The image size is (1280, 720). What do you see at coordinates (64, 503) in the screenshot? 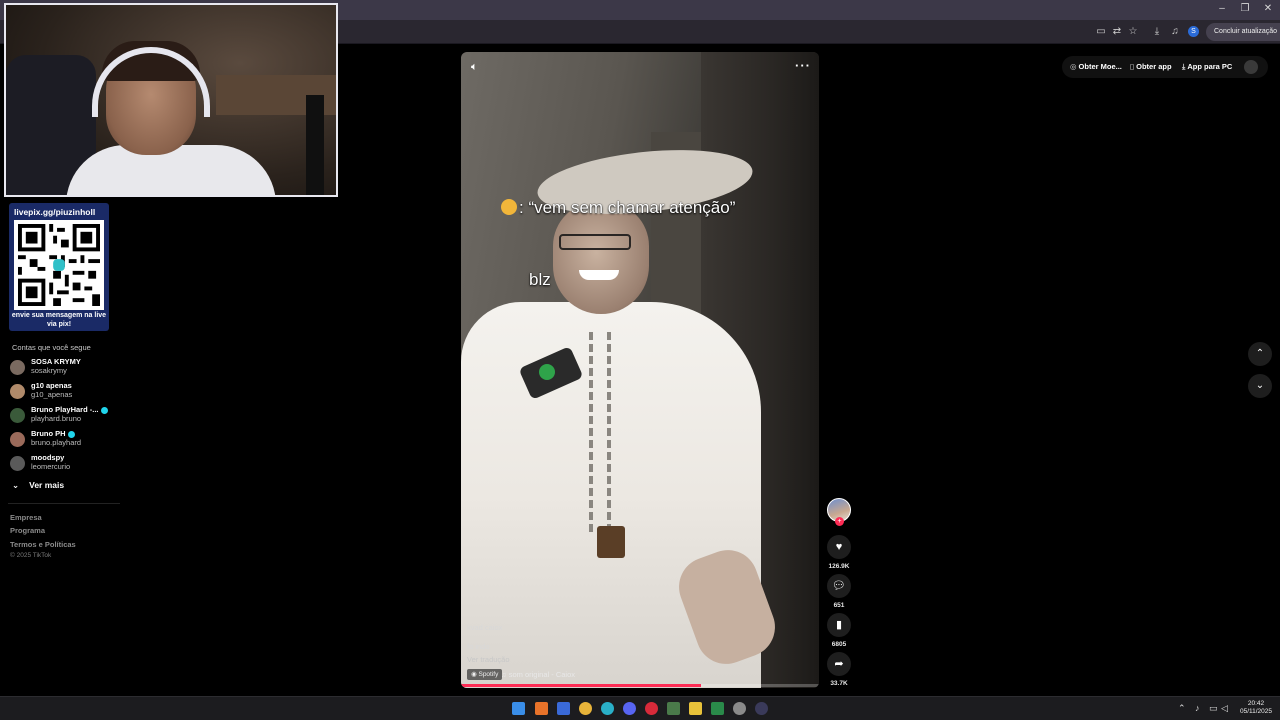
I see `sidebar-divider` at bounding box center [64, 503].